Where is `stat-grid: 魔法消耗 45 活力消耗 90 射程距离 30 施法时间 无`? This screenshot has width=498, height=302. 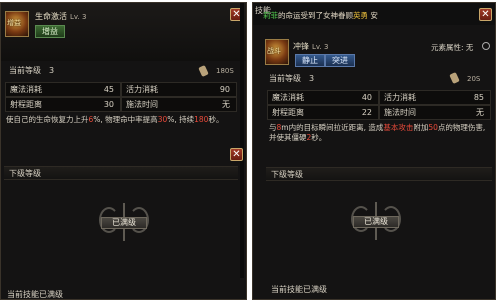 stat-grid: 魔法消耗 45 活力消耗 90 射程距离 30 施法时间 无 is located at coordinates (121, 97).